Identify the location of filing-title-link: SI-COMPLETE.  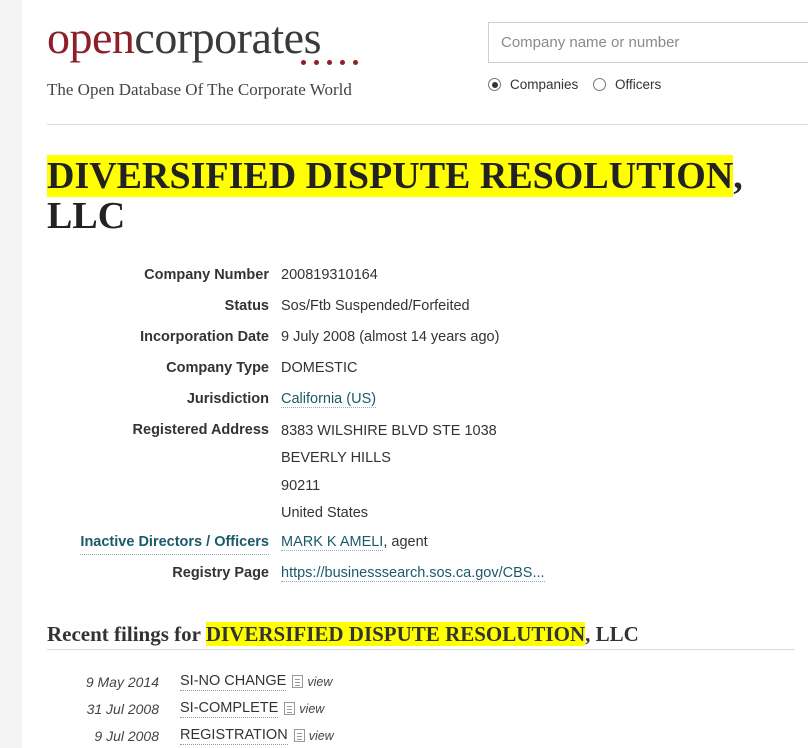
(229, 708).